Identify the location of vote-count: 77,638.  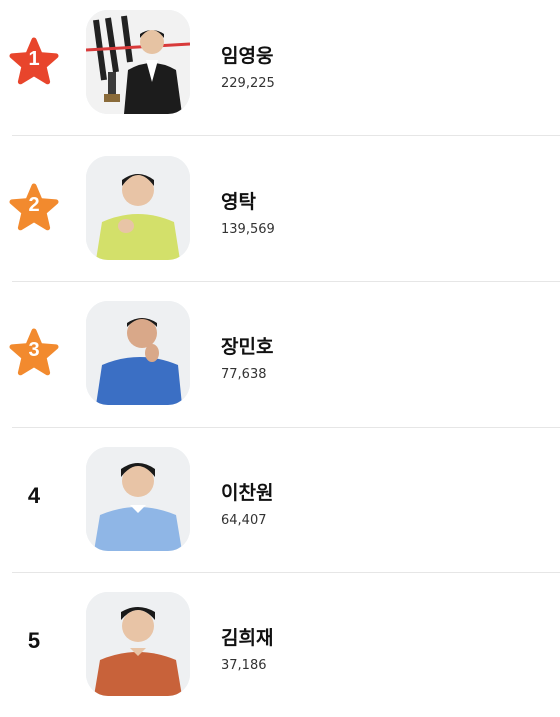
(244, 374).